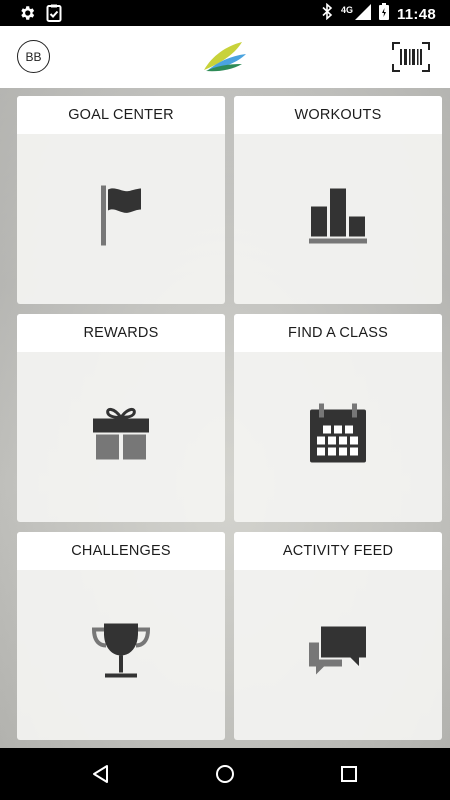  I want to click on leaf-logo-icon, so click(225, 57).